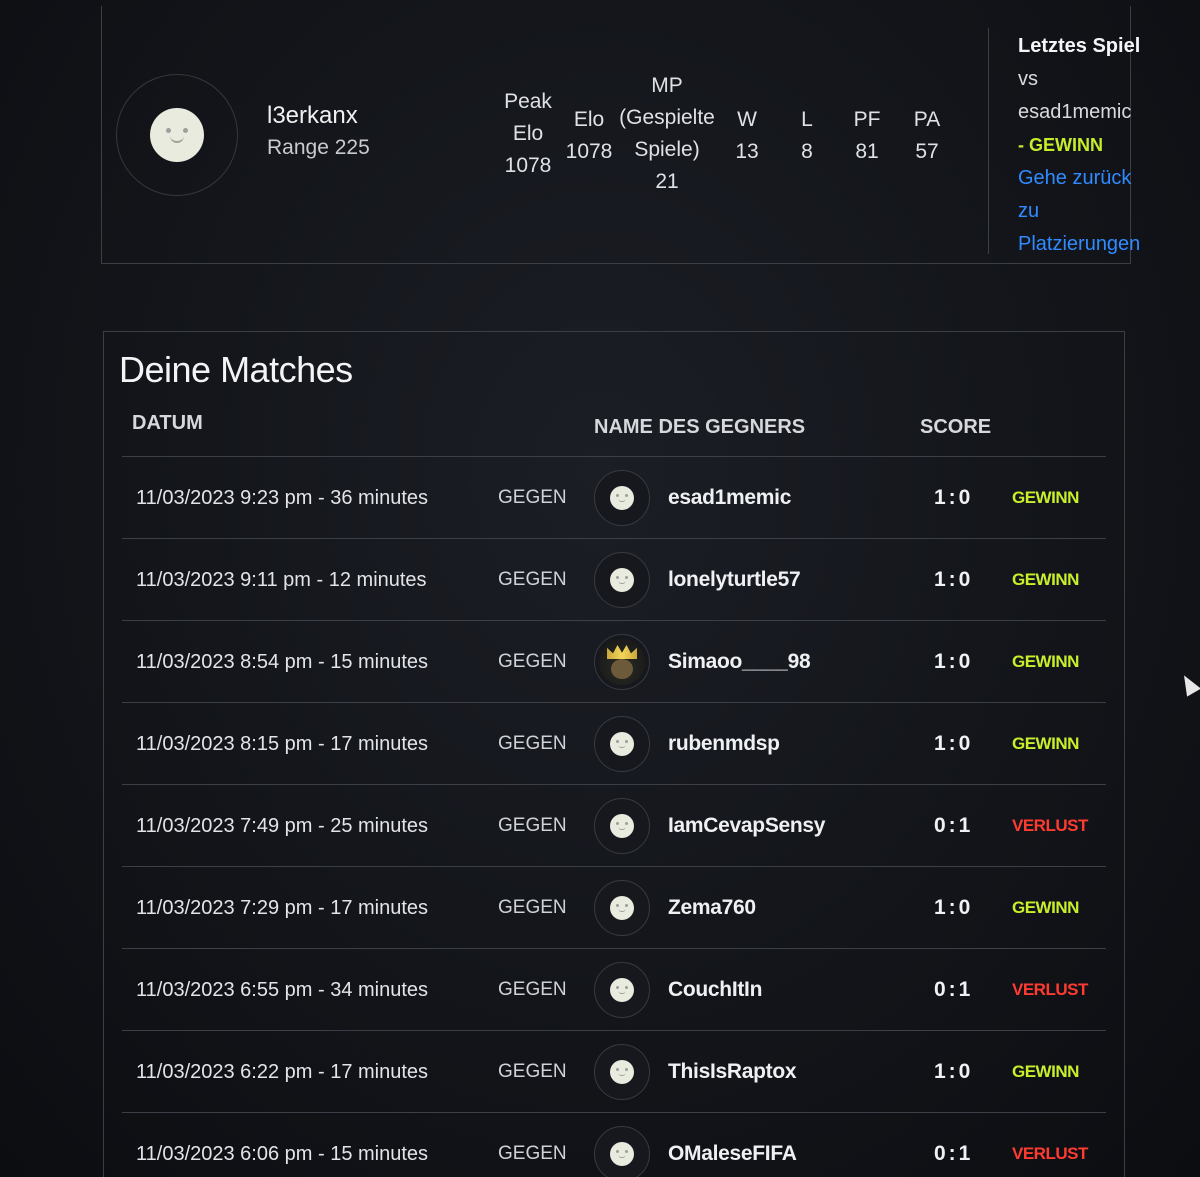 Image resolution: width=1200 pixels, height=1177 pixels. Describe the element at coordinates (282, 1153) in the screenshot. I see `match-date: 11/03/2023 6:06 pm - 15 minutes` at that location.